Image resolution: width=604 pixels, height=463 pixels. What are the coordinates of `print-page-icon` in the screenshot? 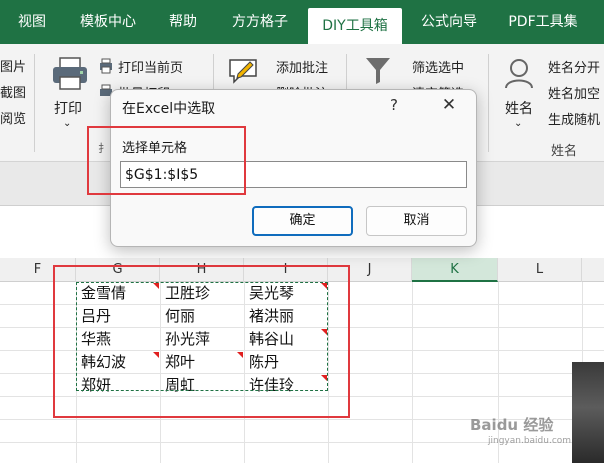 It's located at (106, 66).